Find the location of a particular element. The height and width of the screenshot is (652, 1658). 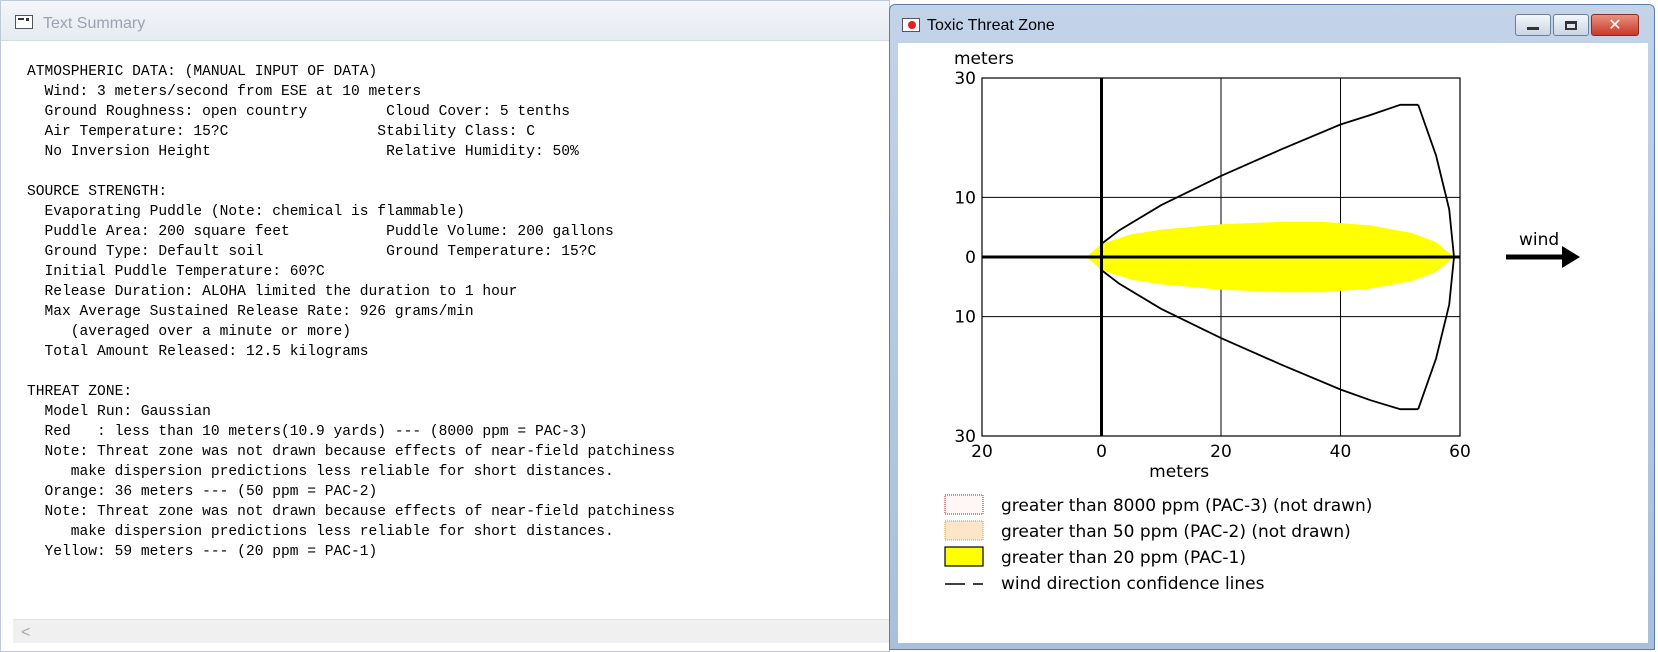

maximize-button is located at coordinates (1571, 25).